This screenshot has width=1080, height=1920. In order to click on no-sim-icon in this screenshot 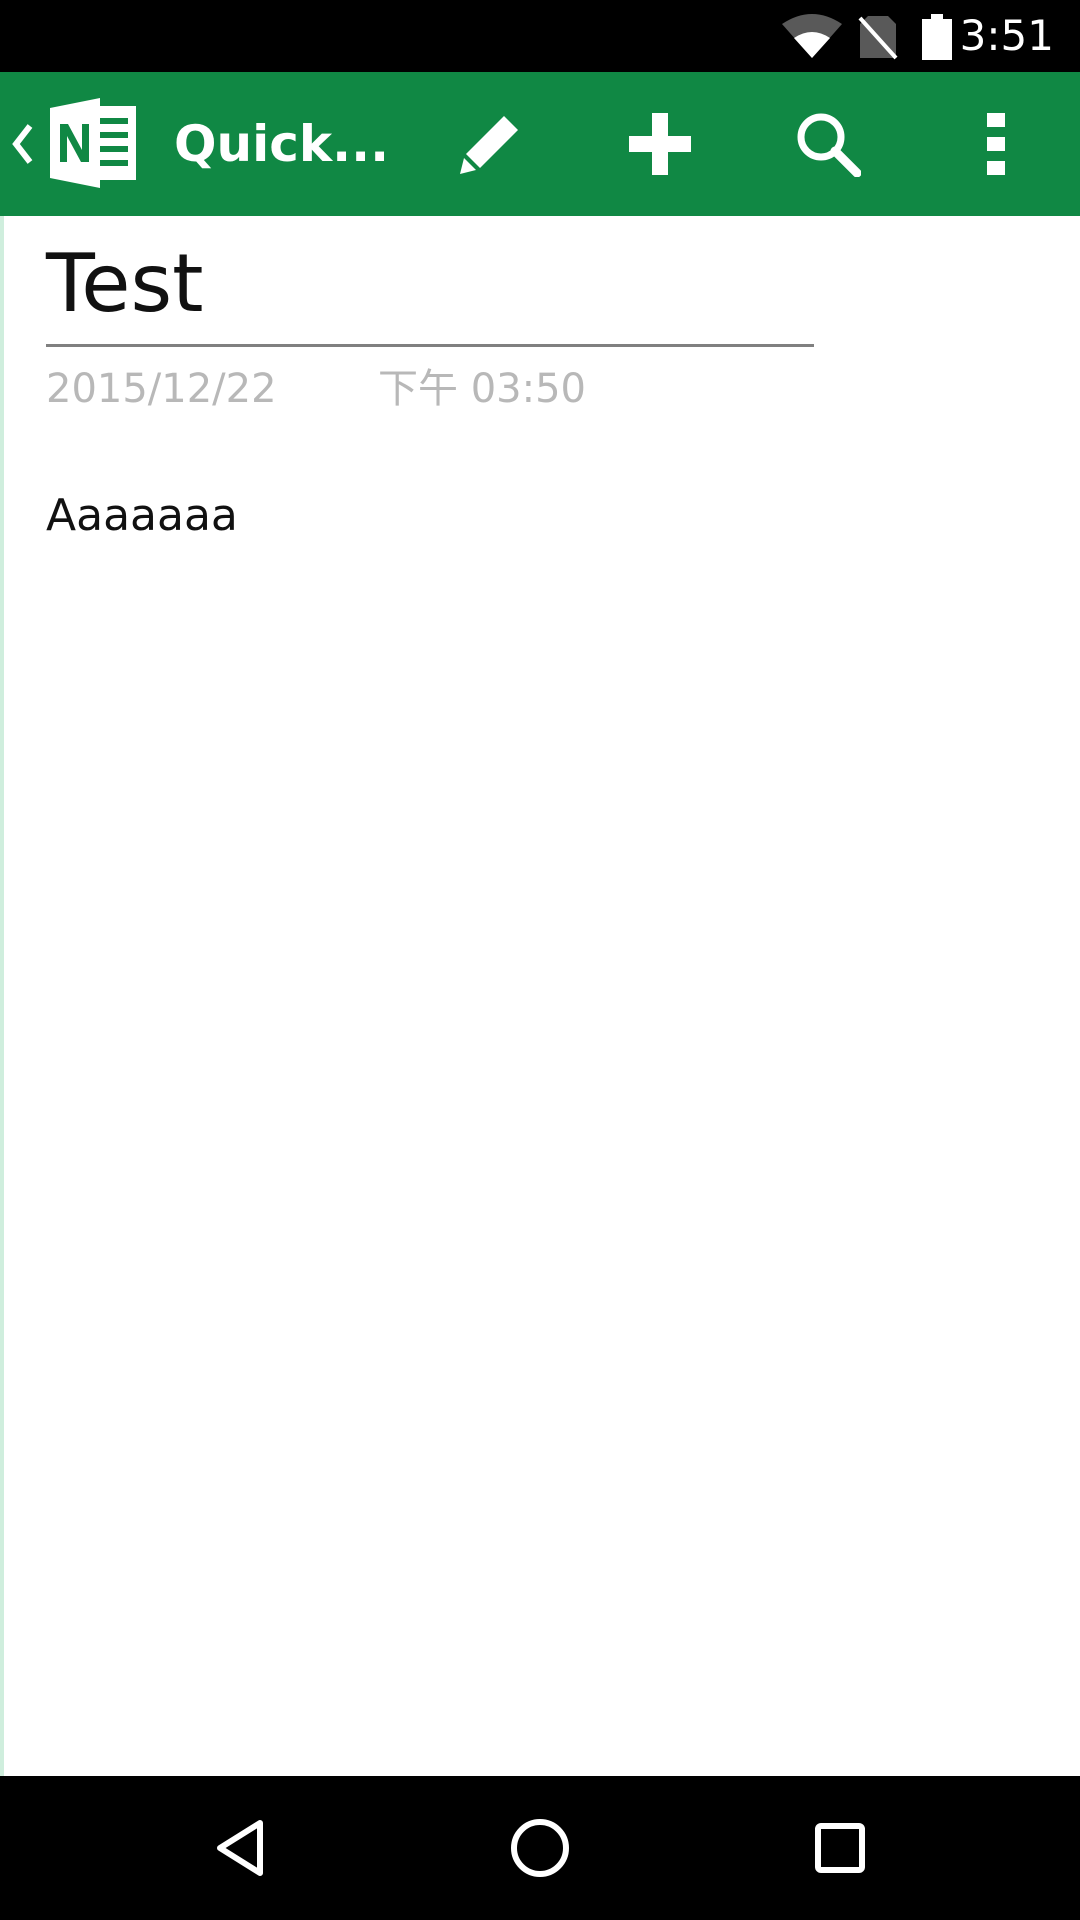, I will do `click(878, 38)`.